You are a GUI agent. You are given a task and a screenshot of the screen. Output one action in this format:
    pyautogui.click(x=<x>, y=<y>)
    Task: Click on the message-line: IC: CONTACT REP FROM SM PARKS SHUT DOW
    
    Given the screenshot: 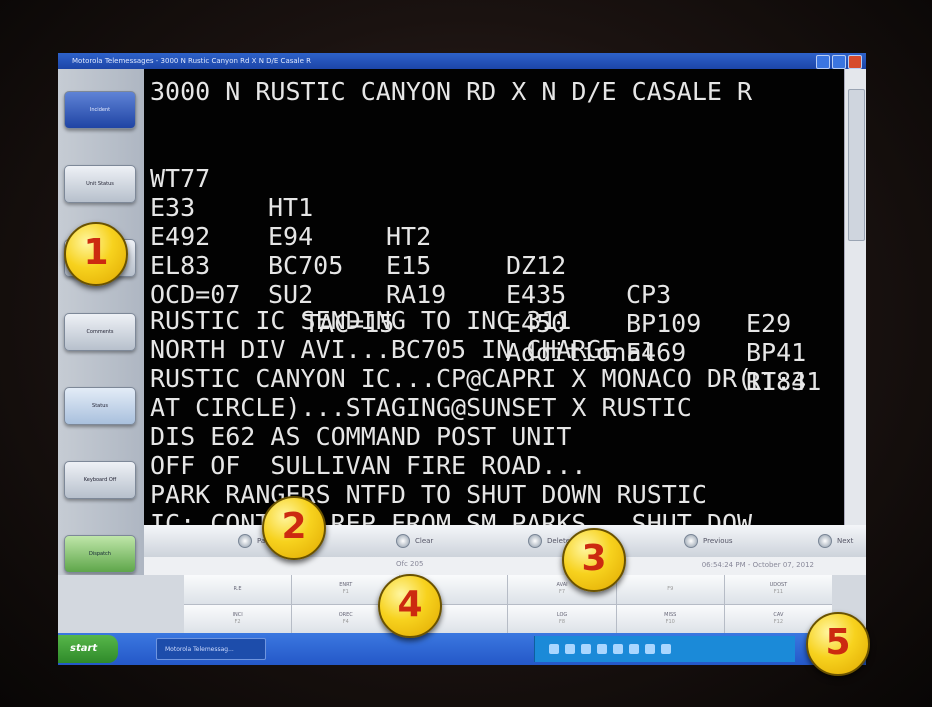 What is the action you would take?
    pyautogui.click(x=451, y=517)
    